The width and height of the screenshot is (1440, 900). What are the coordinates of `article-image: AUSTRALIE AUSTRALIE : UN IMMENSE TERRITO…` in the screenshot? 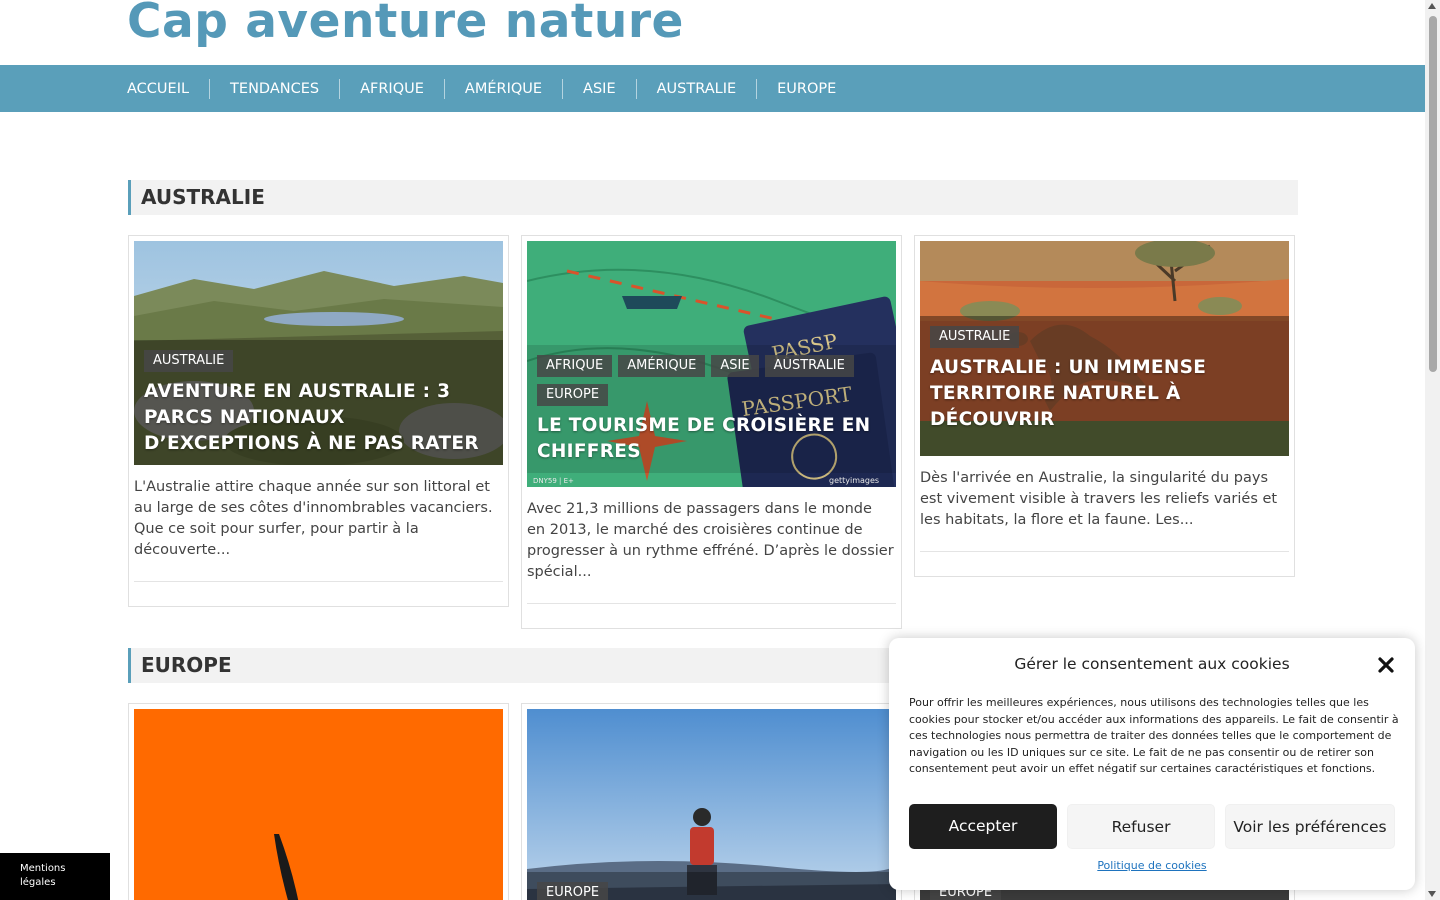 It's located at (1104, 348).